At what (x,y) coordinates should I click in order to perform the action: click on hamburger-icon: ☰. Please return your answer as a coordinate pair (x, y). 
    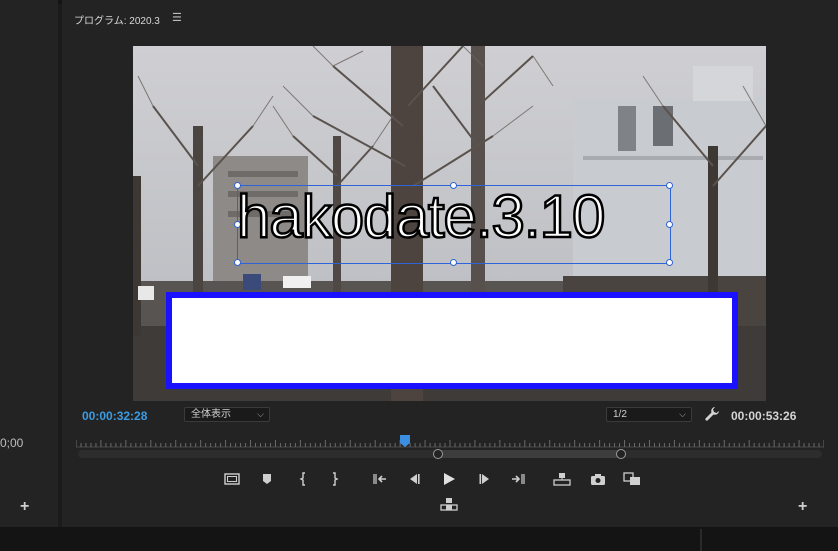
    Looking at the image, I should click on (177, 17).